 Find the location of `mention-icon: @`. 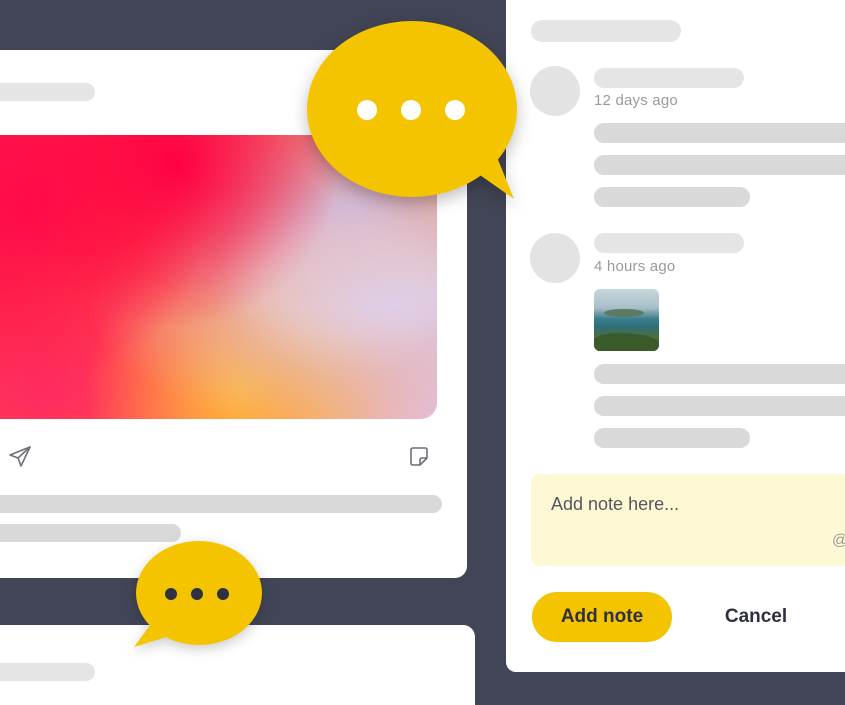

mention-icon: @ is located at coordinates (838, 541).